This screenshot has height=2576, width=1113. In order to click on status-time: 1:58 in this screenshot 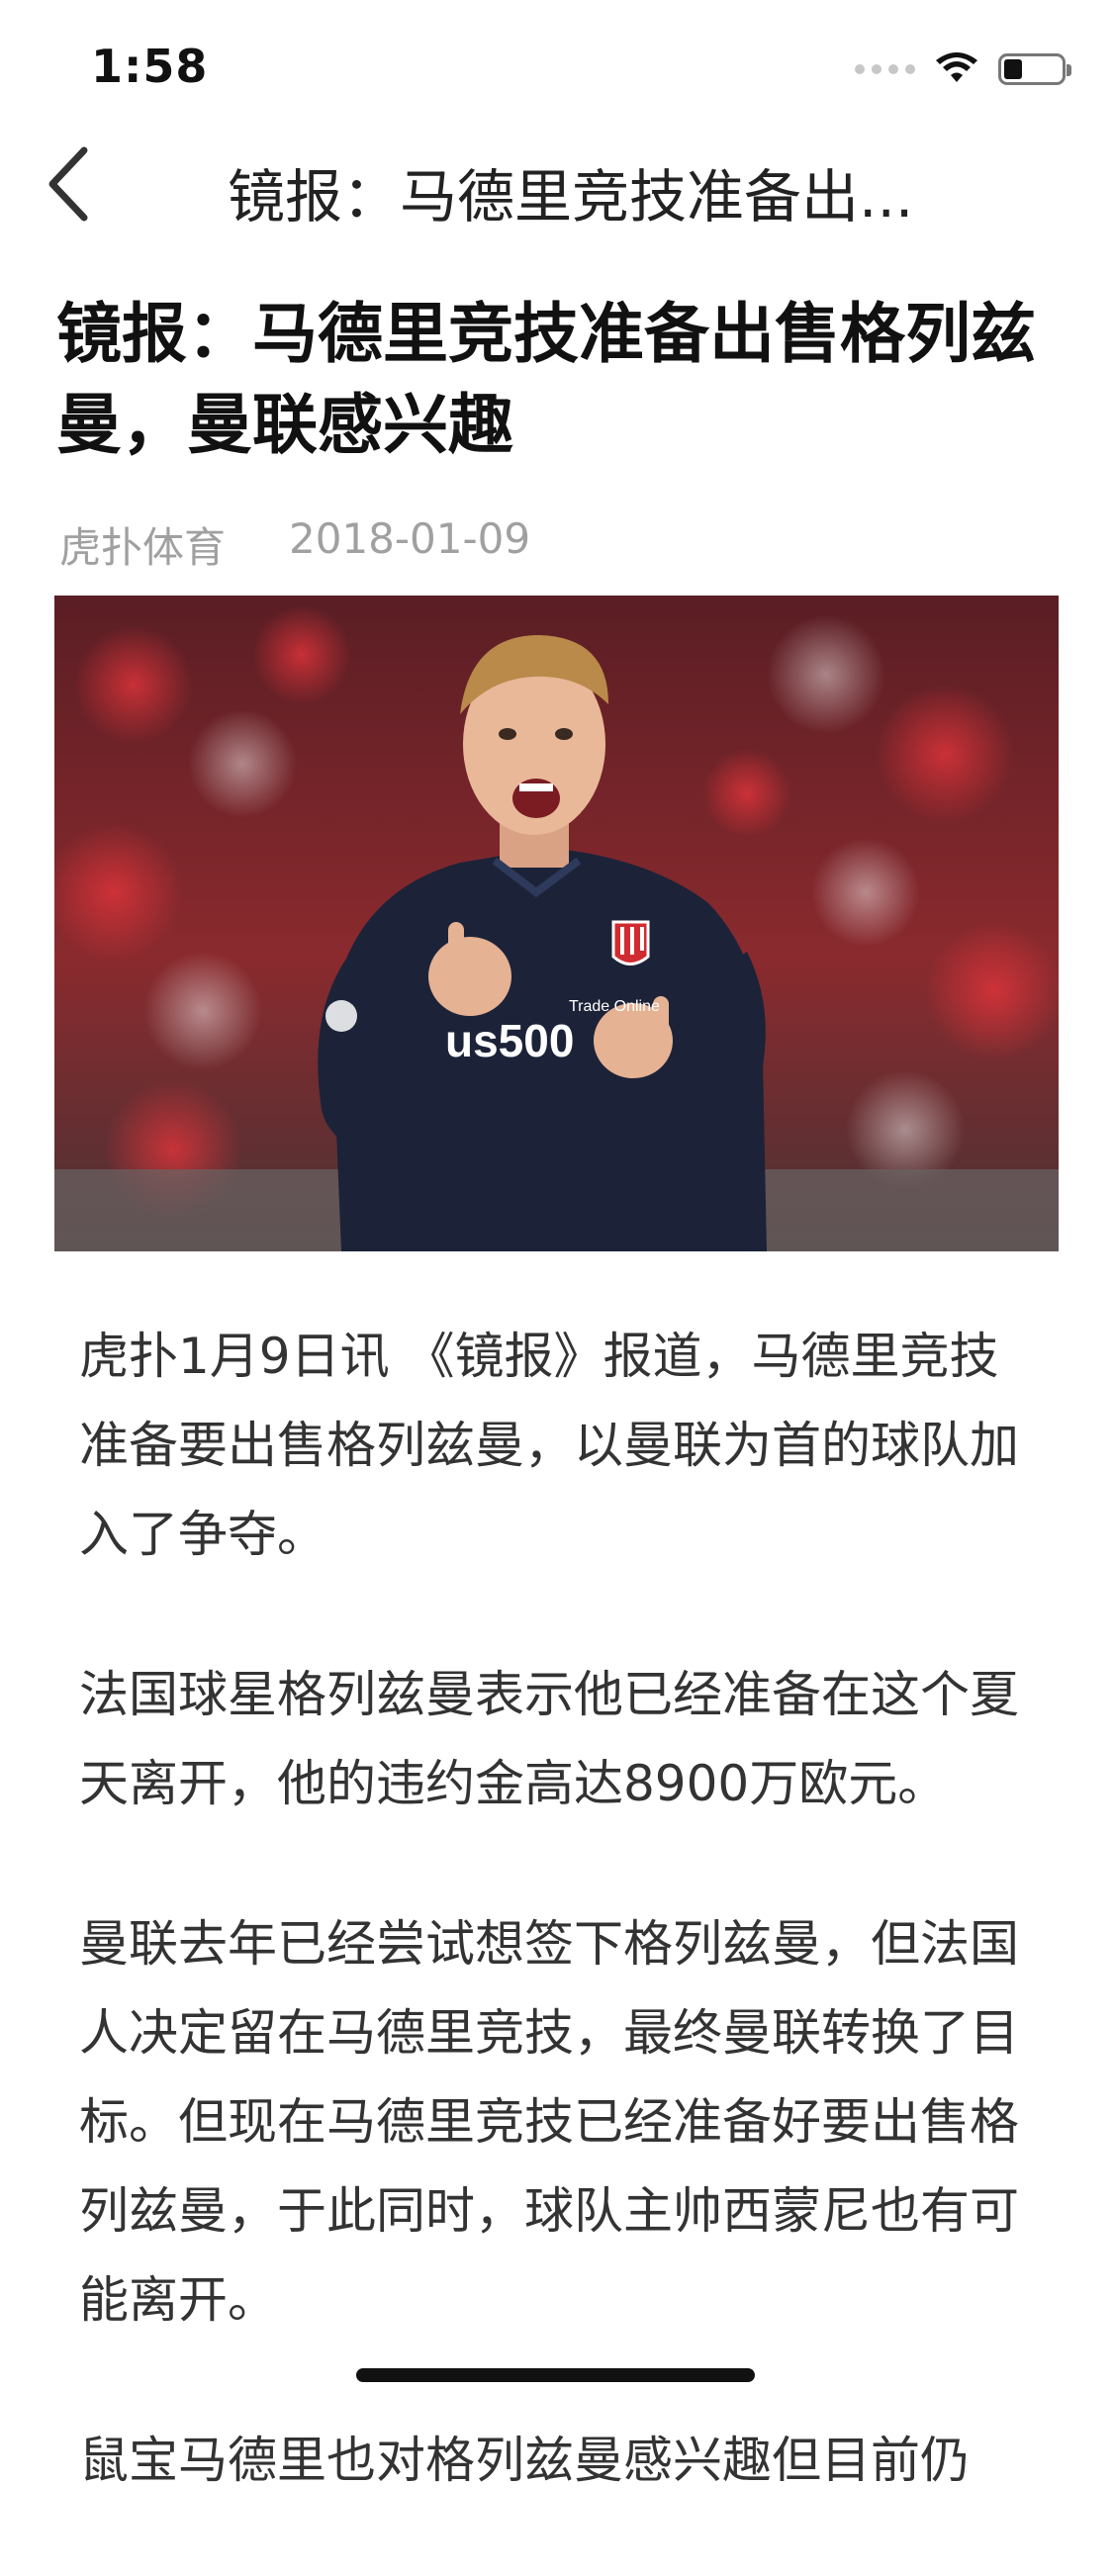, I will do `click(150, 67)`.